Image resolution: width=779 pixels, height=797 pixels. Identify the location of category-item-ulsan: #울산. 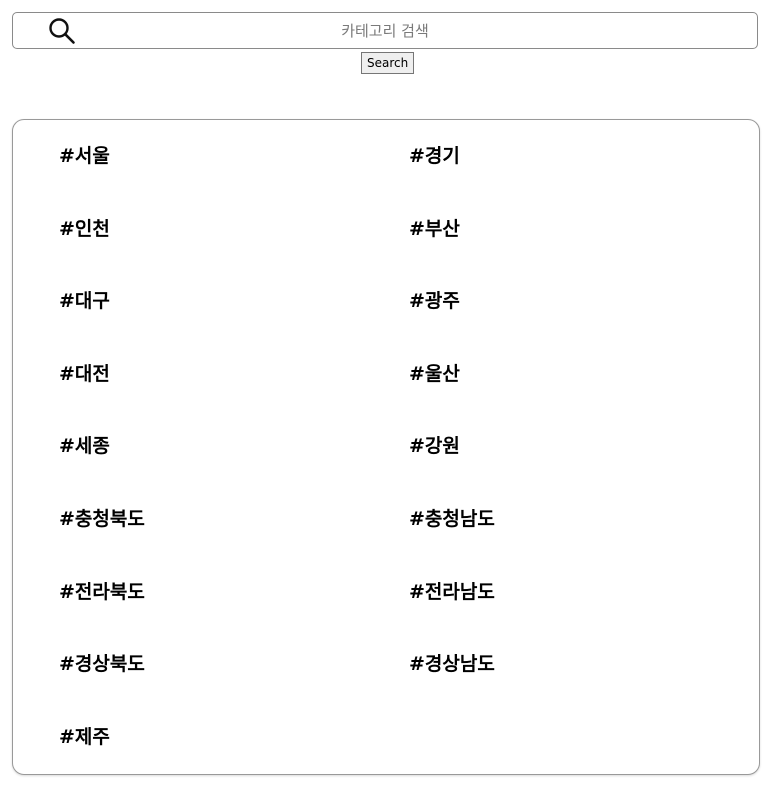
(584, 398).